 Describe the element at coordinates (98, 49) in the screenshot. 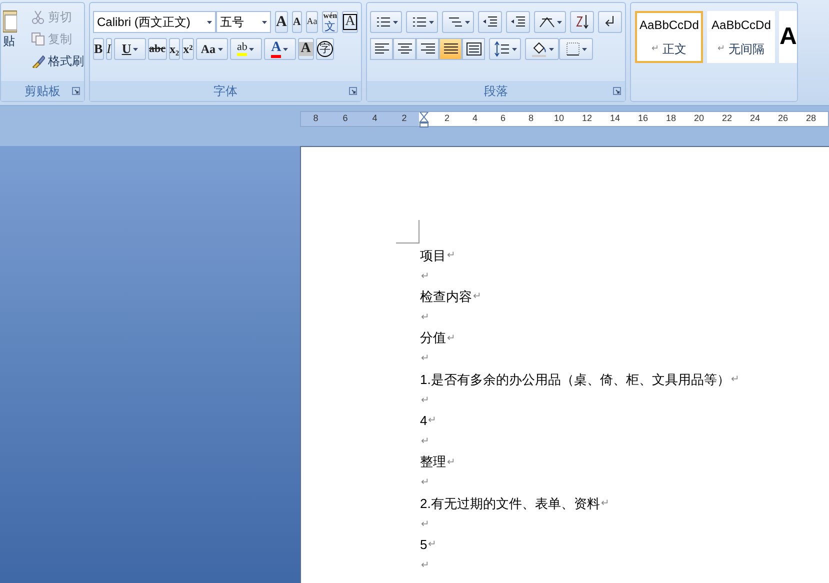

I see `bold-button: B` at that location.